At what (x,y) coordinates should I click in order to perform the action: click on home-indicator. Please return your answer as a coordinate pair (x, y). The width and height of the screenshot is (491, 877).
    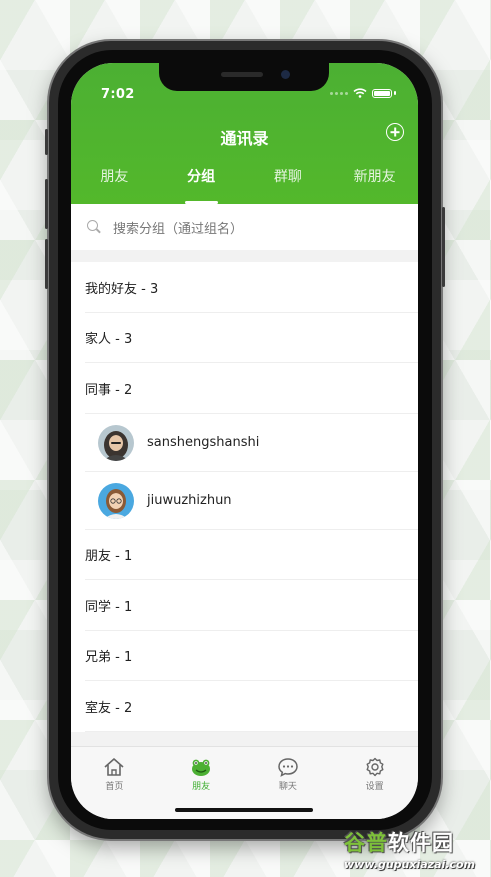
    Looking at the image, I should click on (244, 810).